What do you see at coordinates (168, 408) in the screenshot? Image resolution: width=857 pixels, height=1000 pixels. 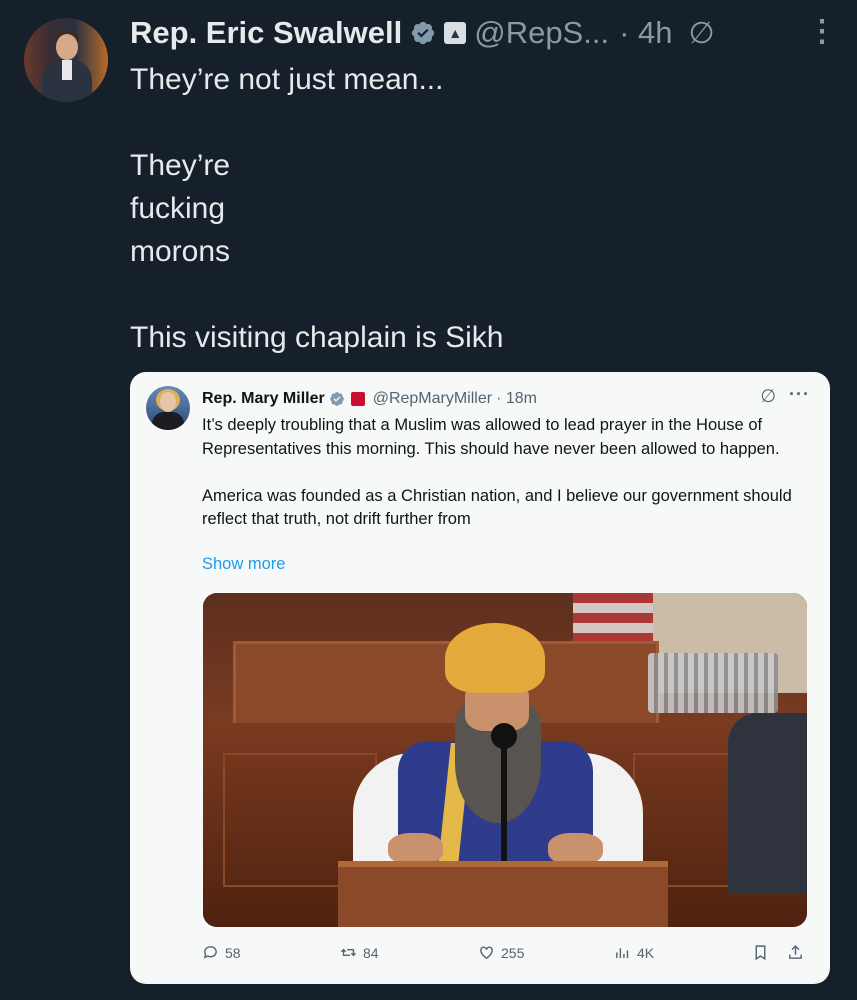 I see `quoted-author-avatar` at bounding box center [168, 408].